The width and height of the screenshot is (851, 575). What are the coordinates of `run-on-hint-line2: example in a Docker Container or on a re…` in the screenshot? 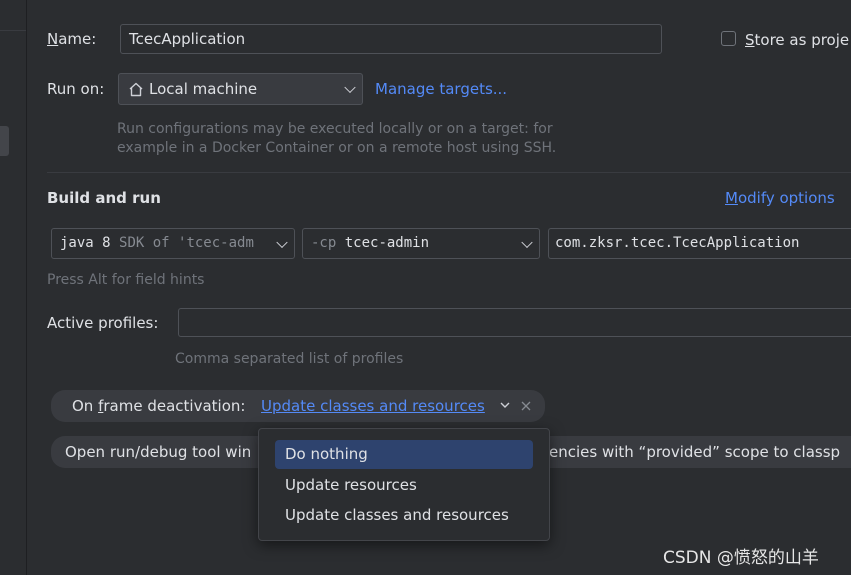 It's located at (337, 148).